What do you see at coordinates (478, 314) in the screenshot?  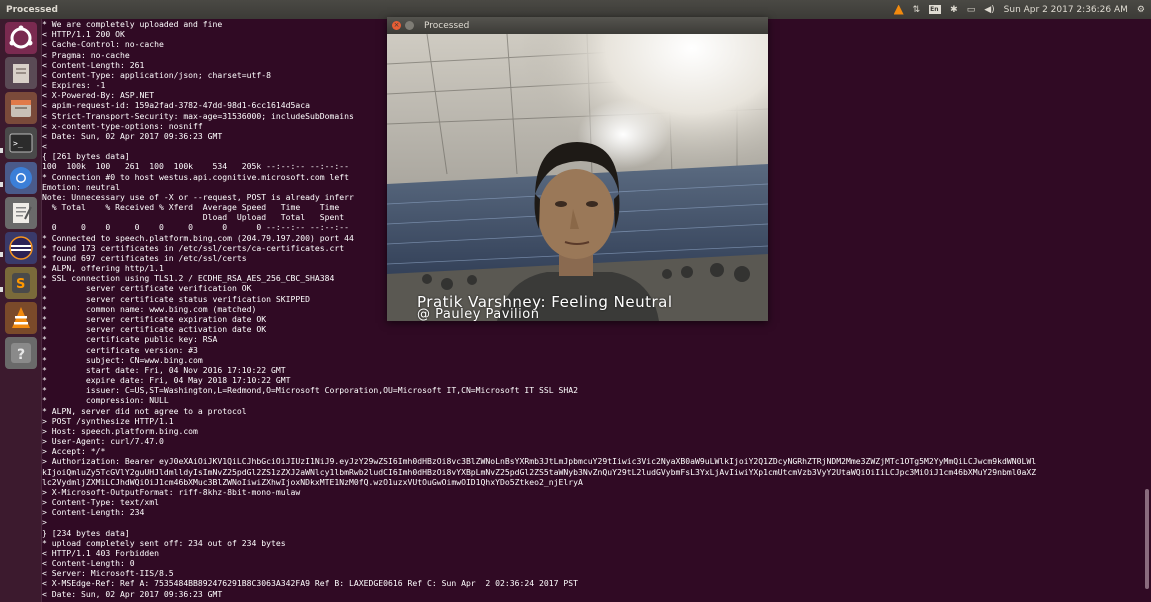 I see `overlay-location: @ Pauley Pavilion` at bounding box center [478, 314].